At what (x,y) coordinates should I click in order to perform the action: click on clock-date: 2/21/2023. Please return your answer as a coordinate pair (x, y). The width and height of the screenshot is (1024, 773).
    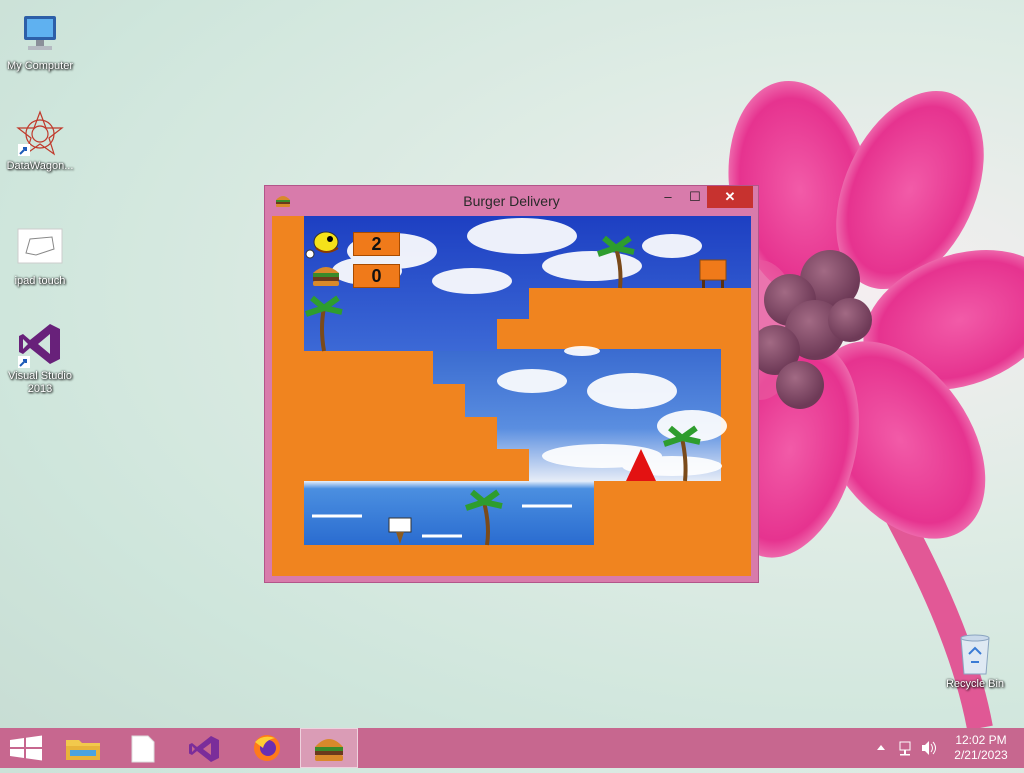
    Looking at the image, I should click on (981, 755).